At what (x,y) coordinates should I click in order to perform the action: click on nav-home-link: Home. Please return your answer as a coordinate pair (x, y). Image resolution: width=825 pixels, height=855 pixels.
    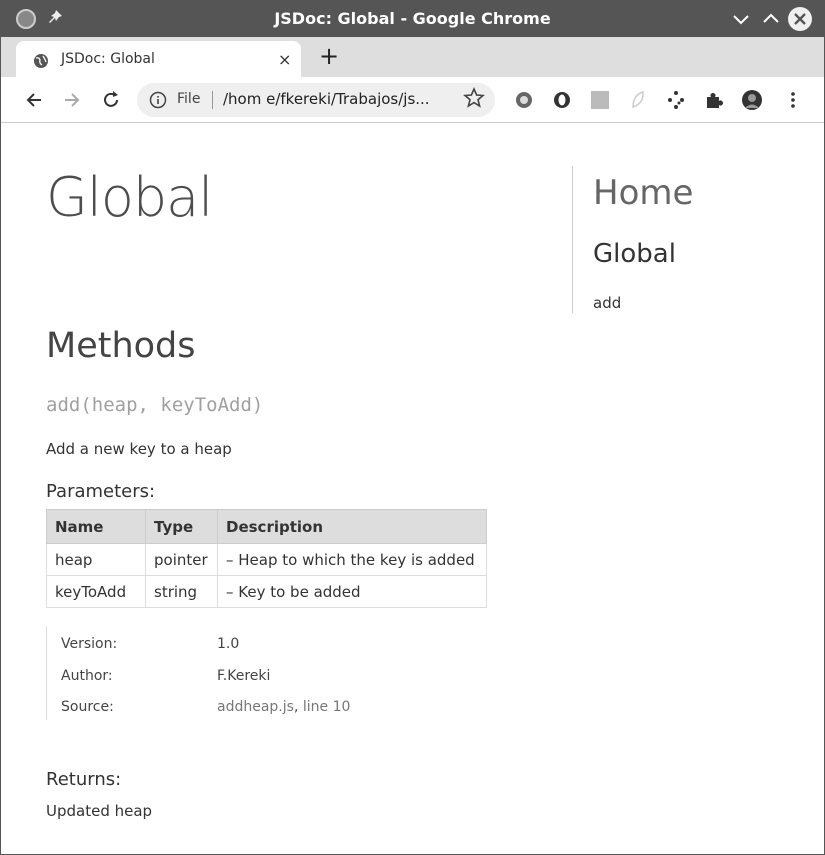
    Looking at the image, I should click on (643, 193).